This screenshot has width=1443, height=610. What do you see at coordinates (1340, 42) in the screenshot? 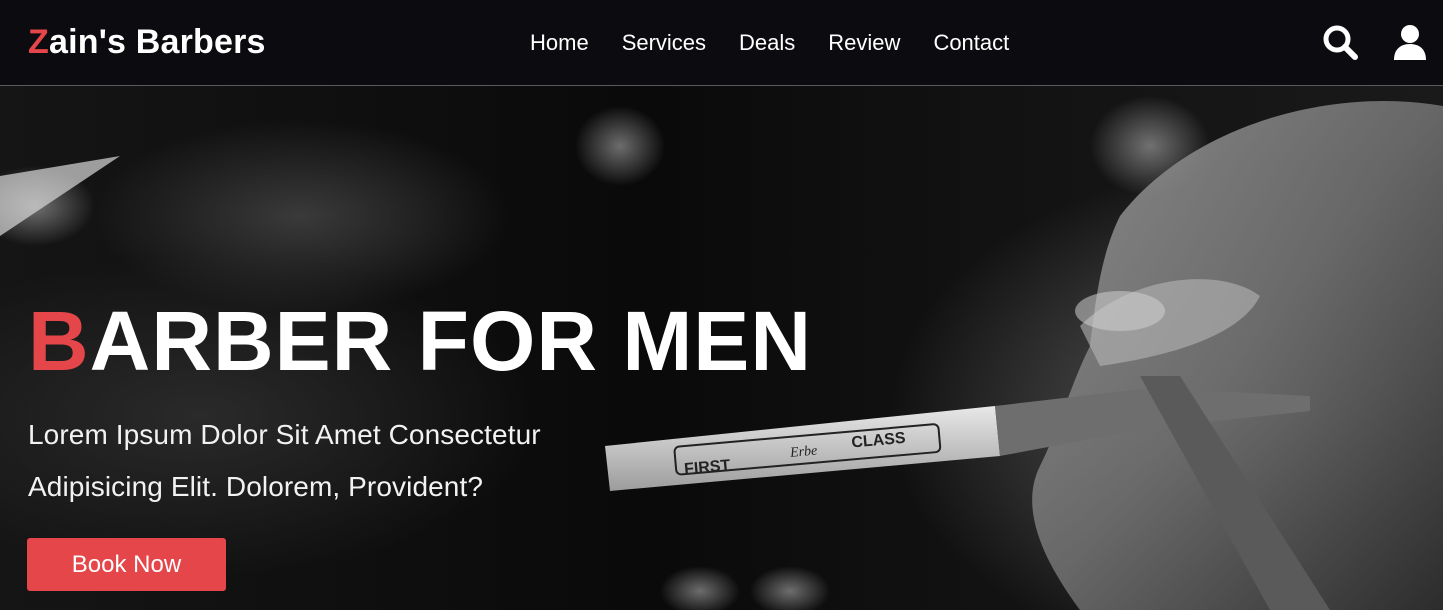
I see `search-icon` at bounding box center [1340, 42].